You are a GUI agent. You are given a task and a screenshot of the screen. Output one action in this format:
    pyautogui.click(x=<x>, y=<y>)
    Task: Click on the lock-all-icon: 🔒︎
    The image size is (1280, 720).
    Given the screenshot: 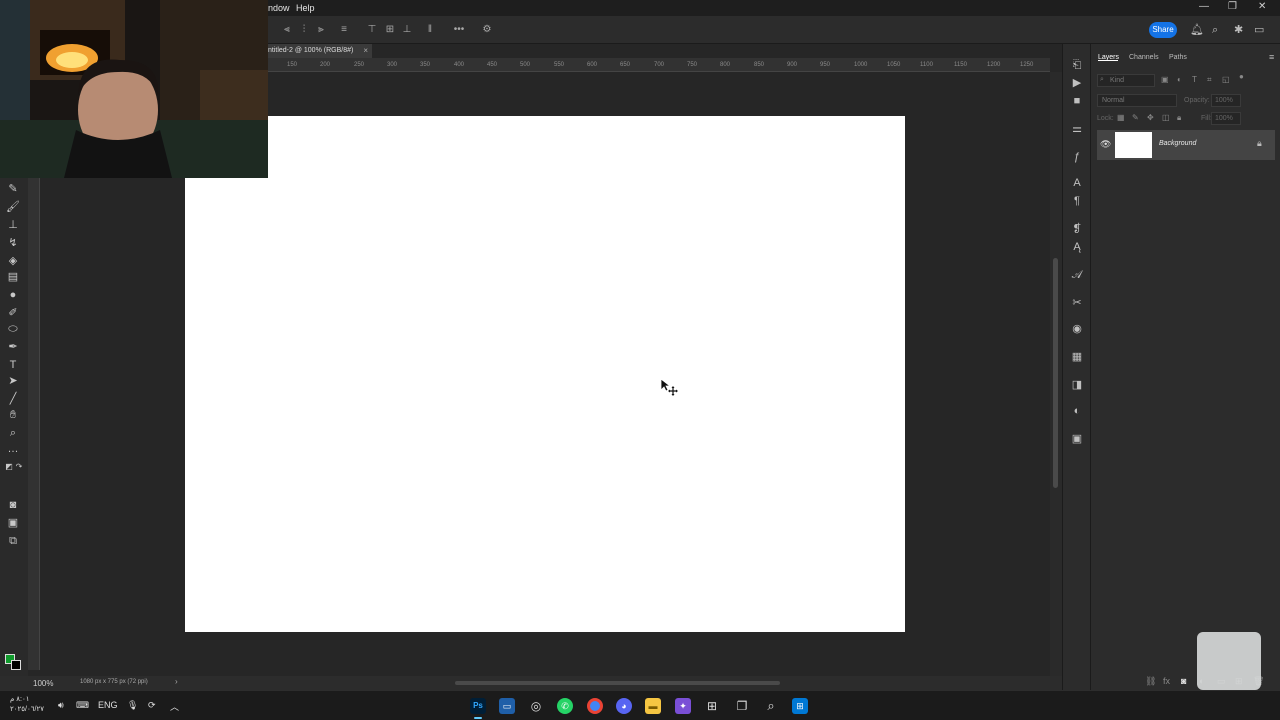 What is the action you would take?
    pyautogui.click(x=1179, y=118)
    